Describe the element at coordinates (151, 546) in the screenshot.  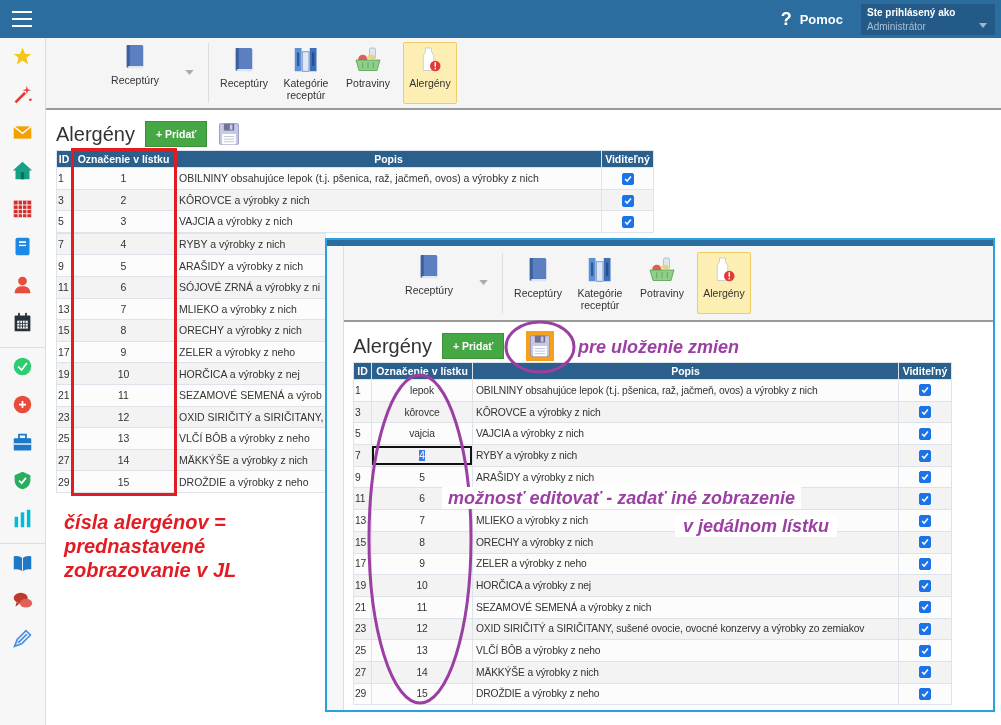
I see `annotation-note: čísla alergénov = prednastavené zobrazovanie v JL` at that location.